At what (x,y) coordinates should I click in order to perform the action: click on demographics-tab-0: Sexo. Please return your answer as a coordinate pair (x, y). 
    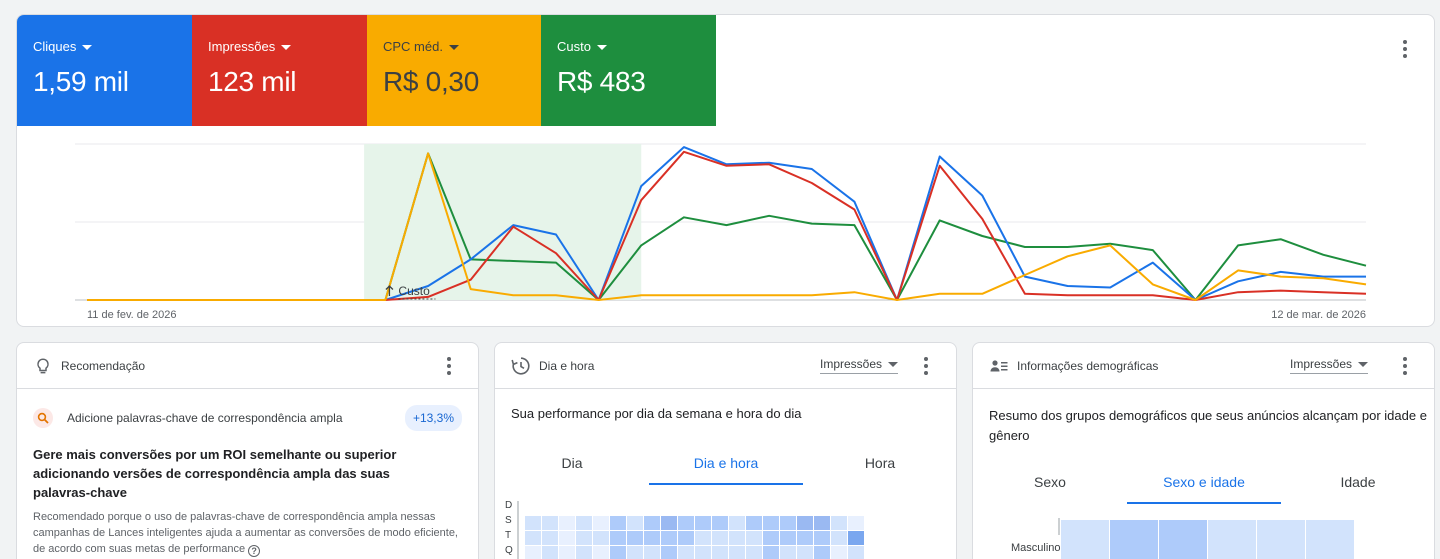
    Looking at the image, I should click on (1050, 489).